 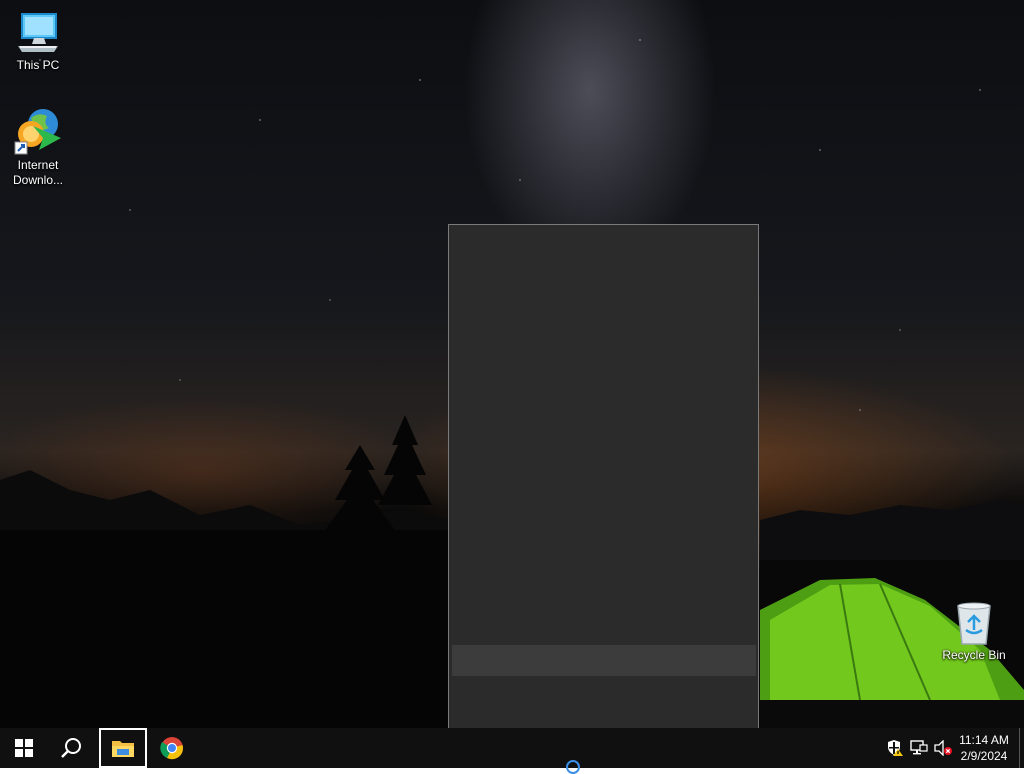 What do you see at coordinates (38, 32) in the screenshot?
I see `this-pc-icon` at bounding box center [38, 32].